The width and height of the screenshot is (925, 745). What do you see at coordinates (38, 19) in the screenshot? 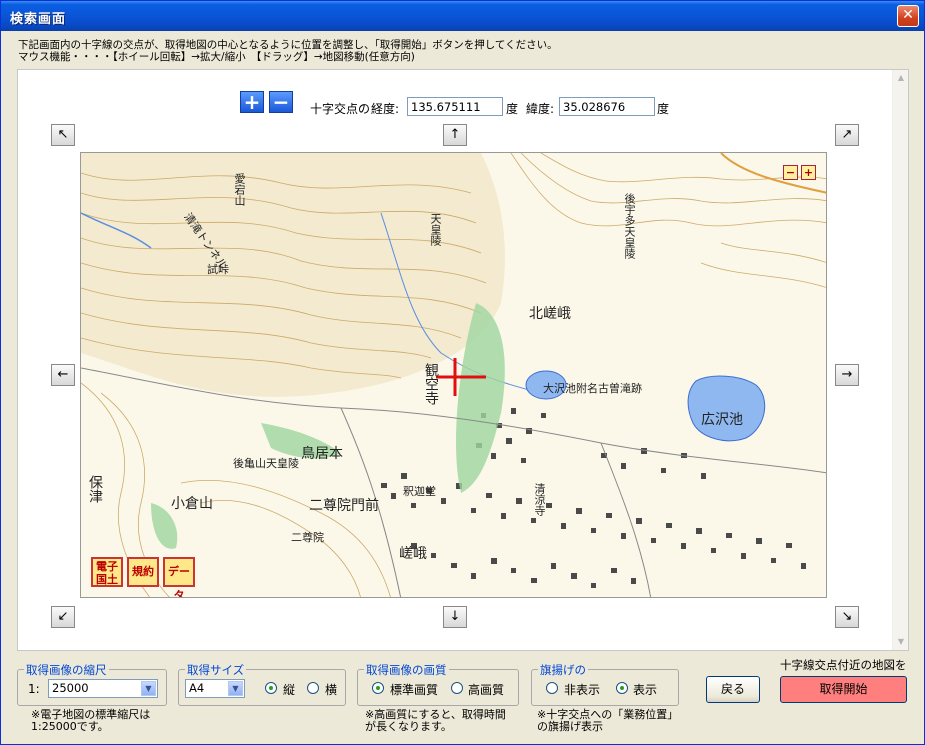
I see `window-title: 検索画面` at bounding box center [38, 19].